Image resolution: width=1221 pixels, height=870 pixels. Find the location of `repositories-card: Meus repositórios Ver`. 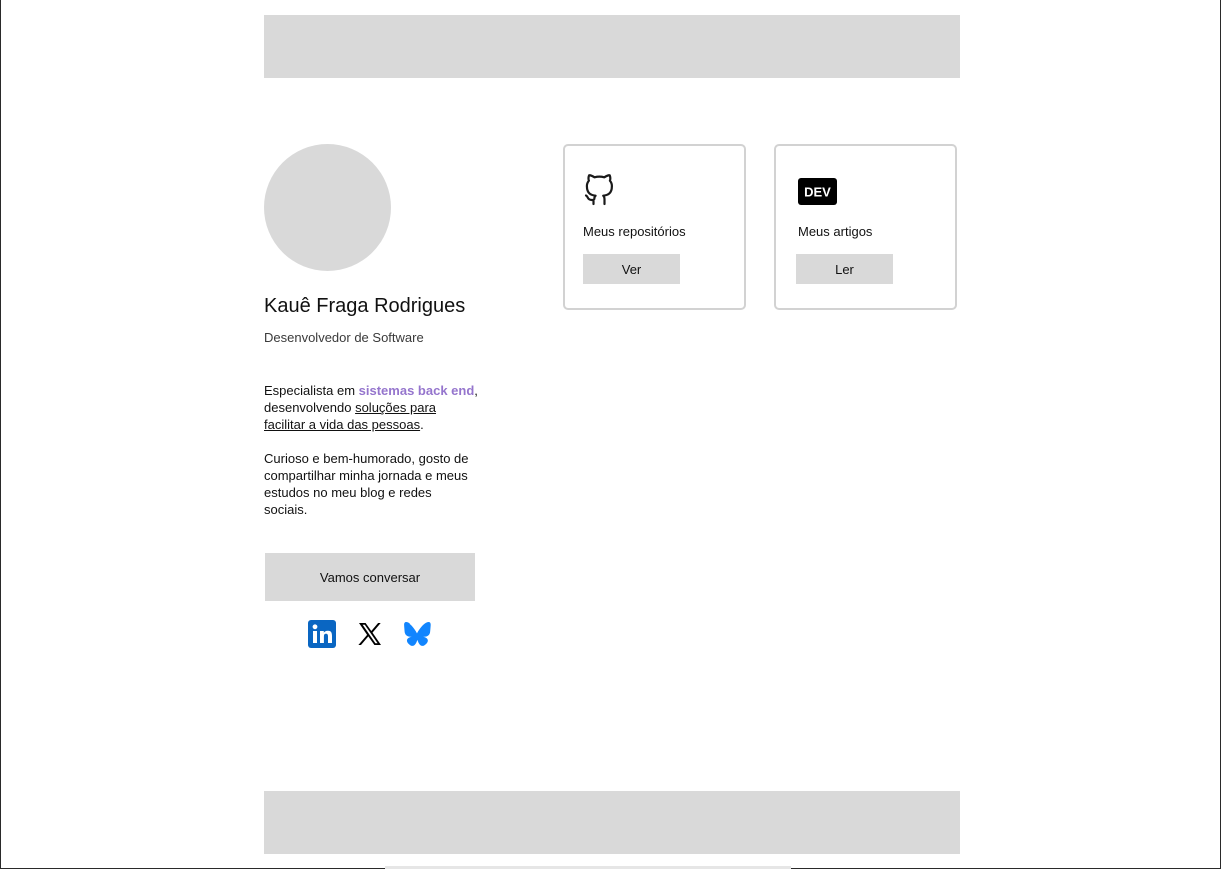

repositories-card: Meus repositórios Ver is located at coordinates (654, 227).